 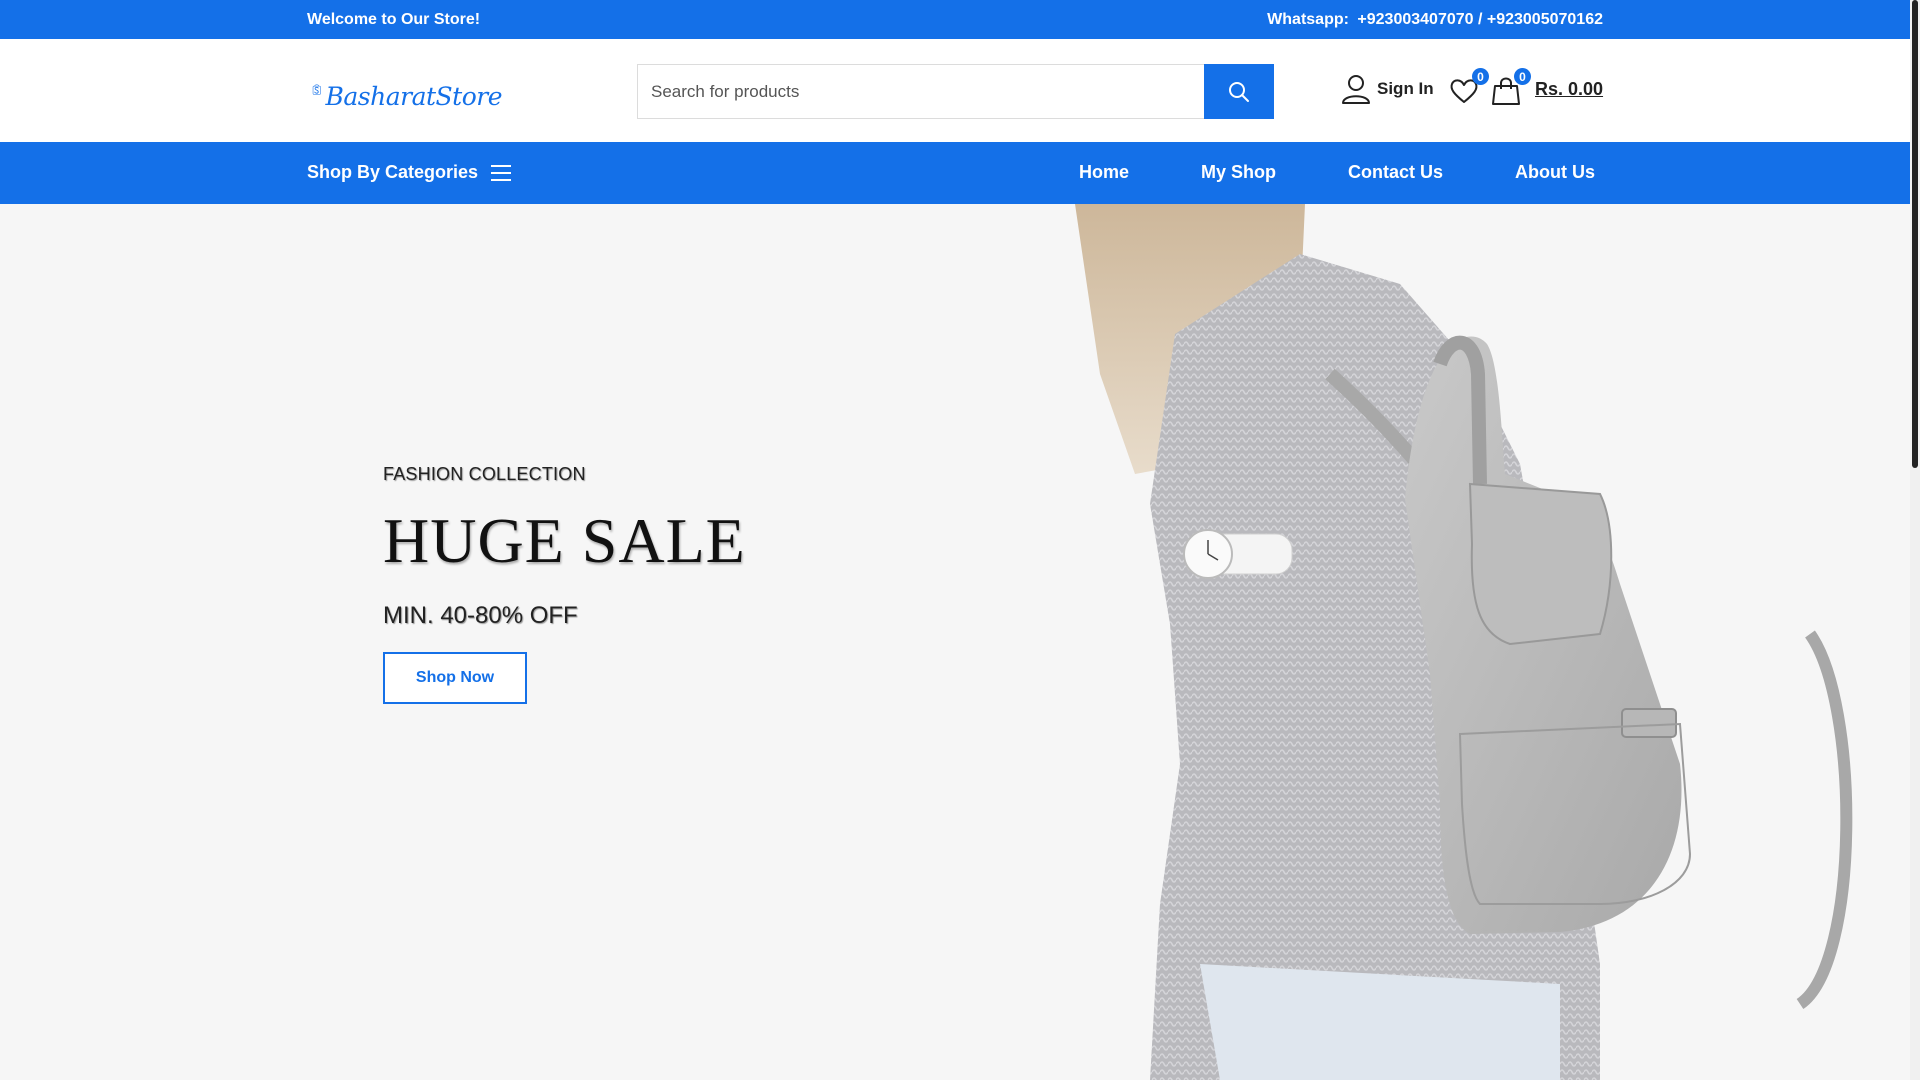 I want to click on shop-now-button: Shop Now, so click(x=455, y=678).